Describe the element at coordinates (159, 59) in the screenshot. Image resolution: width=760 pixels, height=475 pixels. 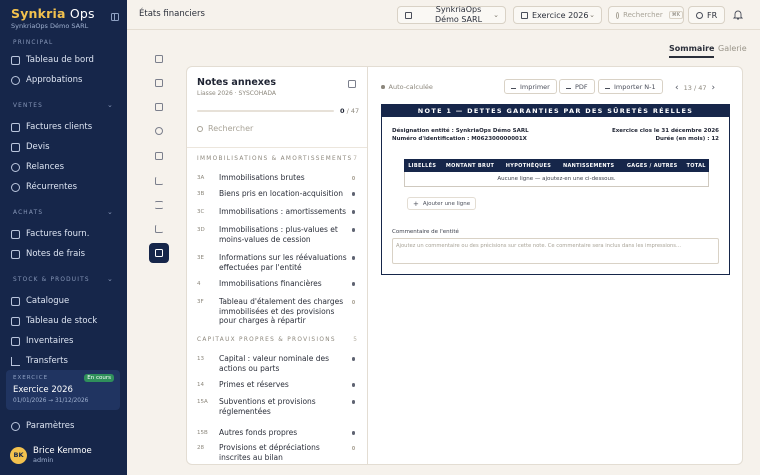
I see `rail-balance-sheet-icon` at that location.